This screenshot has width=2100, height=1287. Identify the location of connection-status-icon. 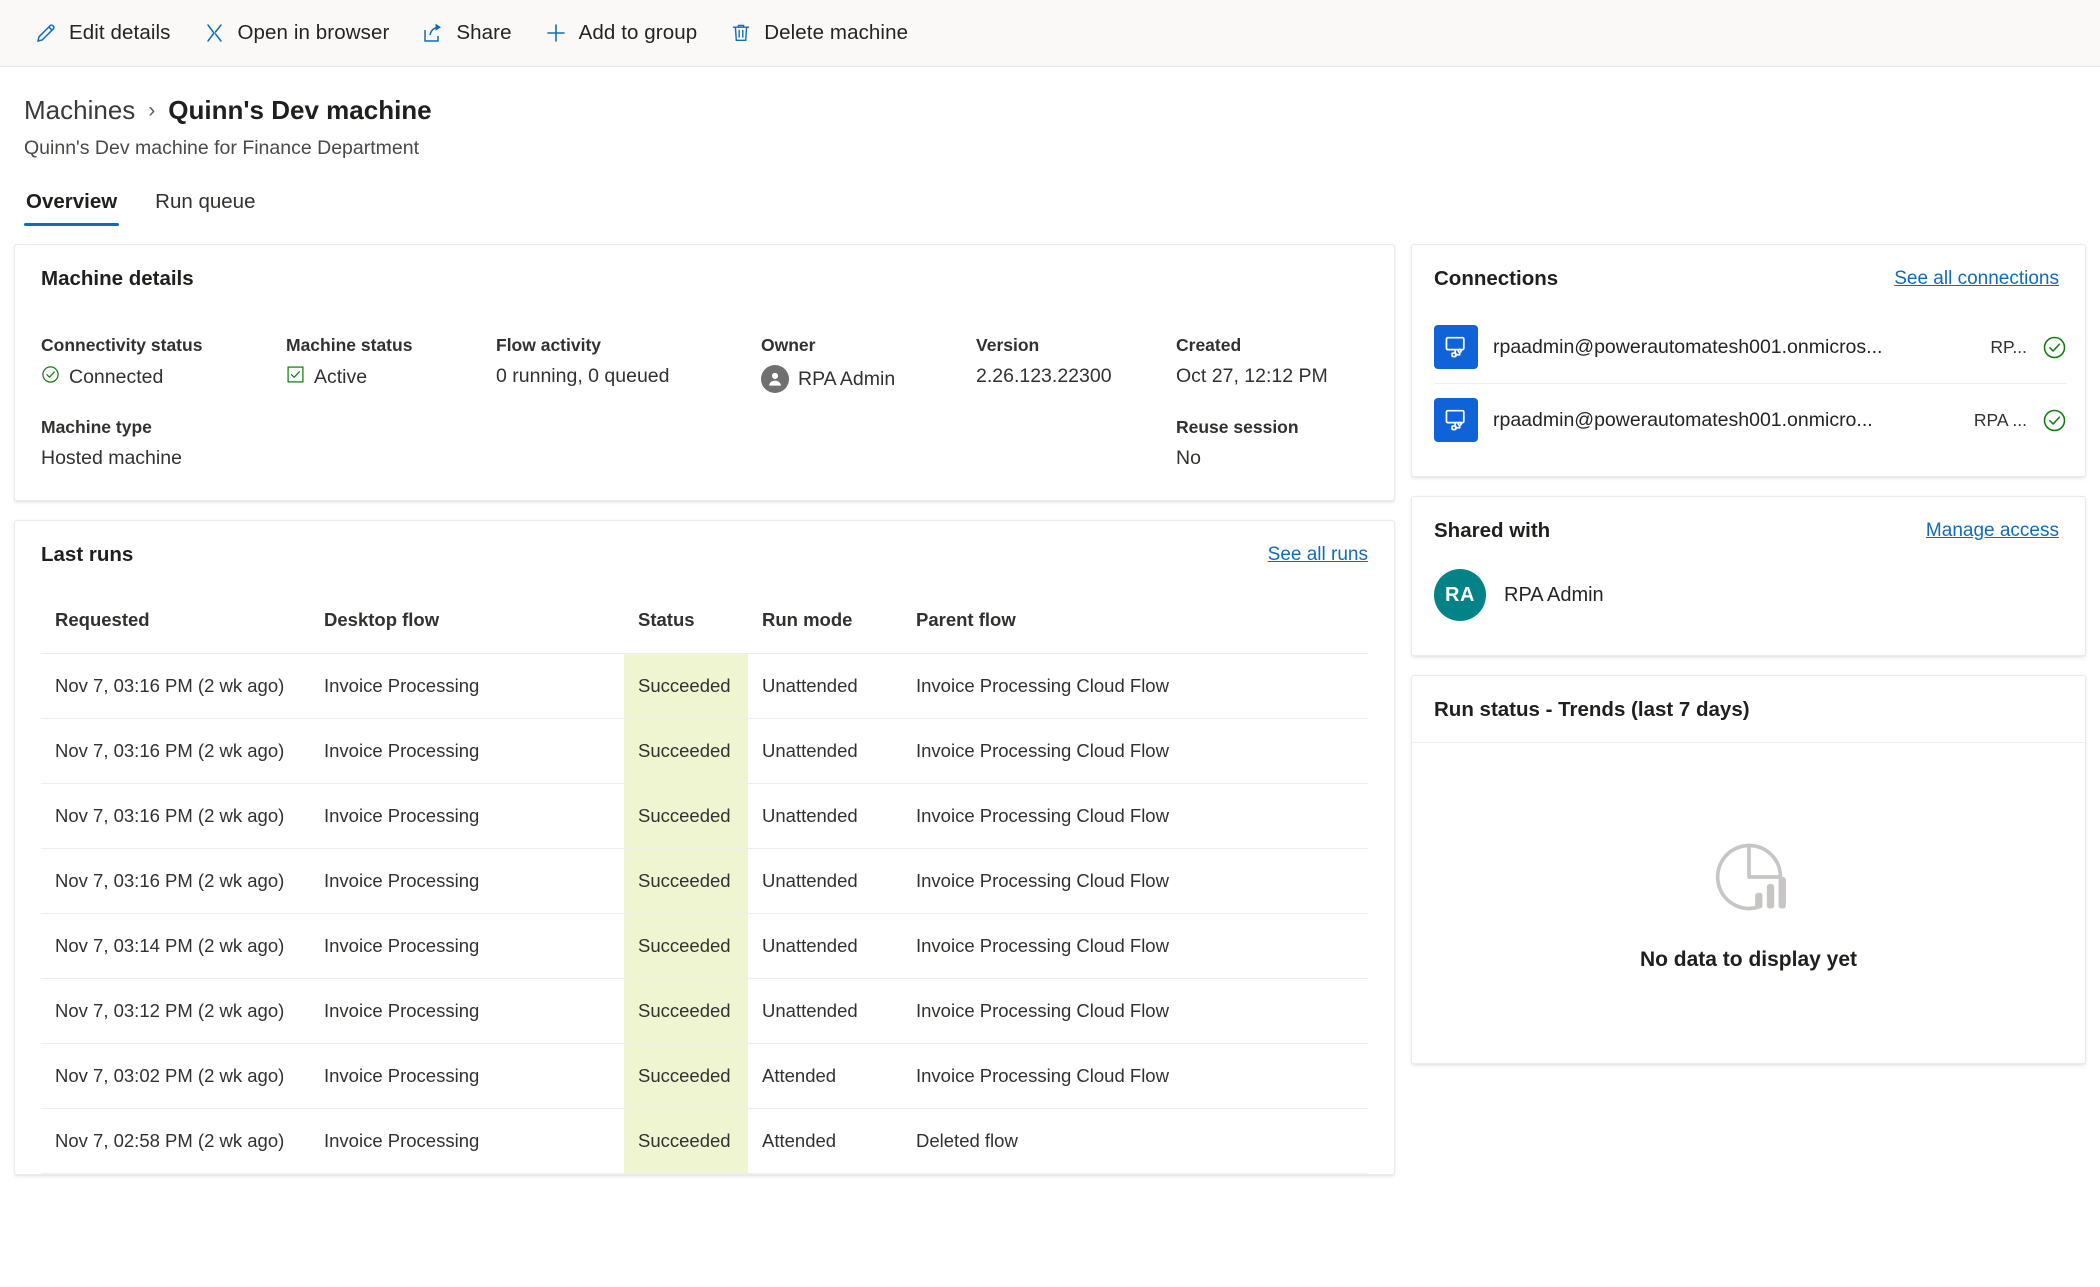
(2054, 347).